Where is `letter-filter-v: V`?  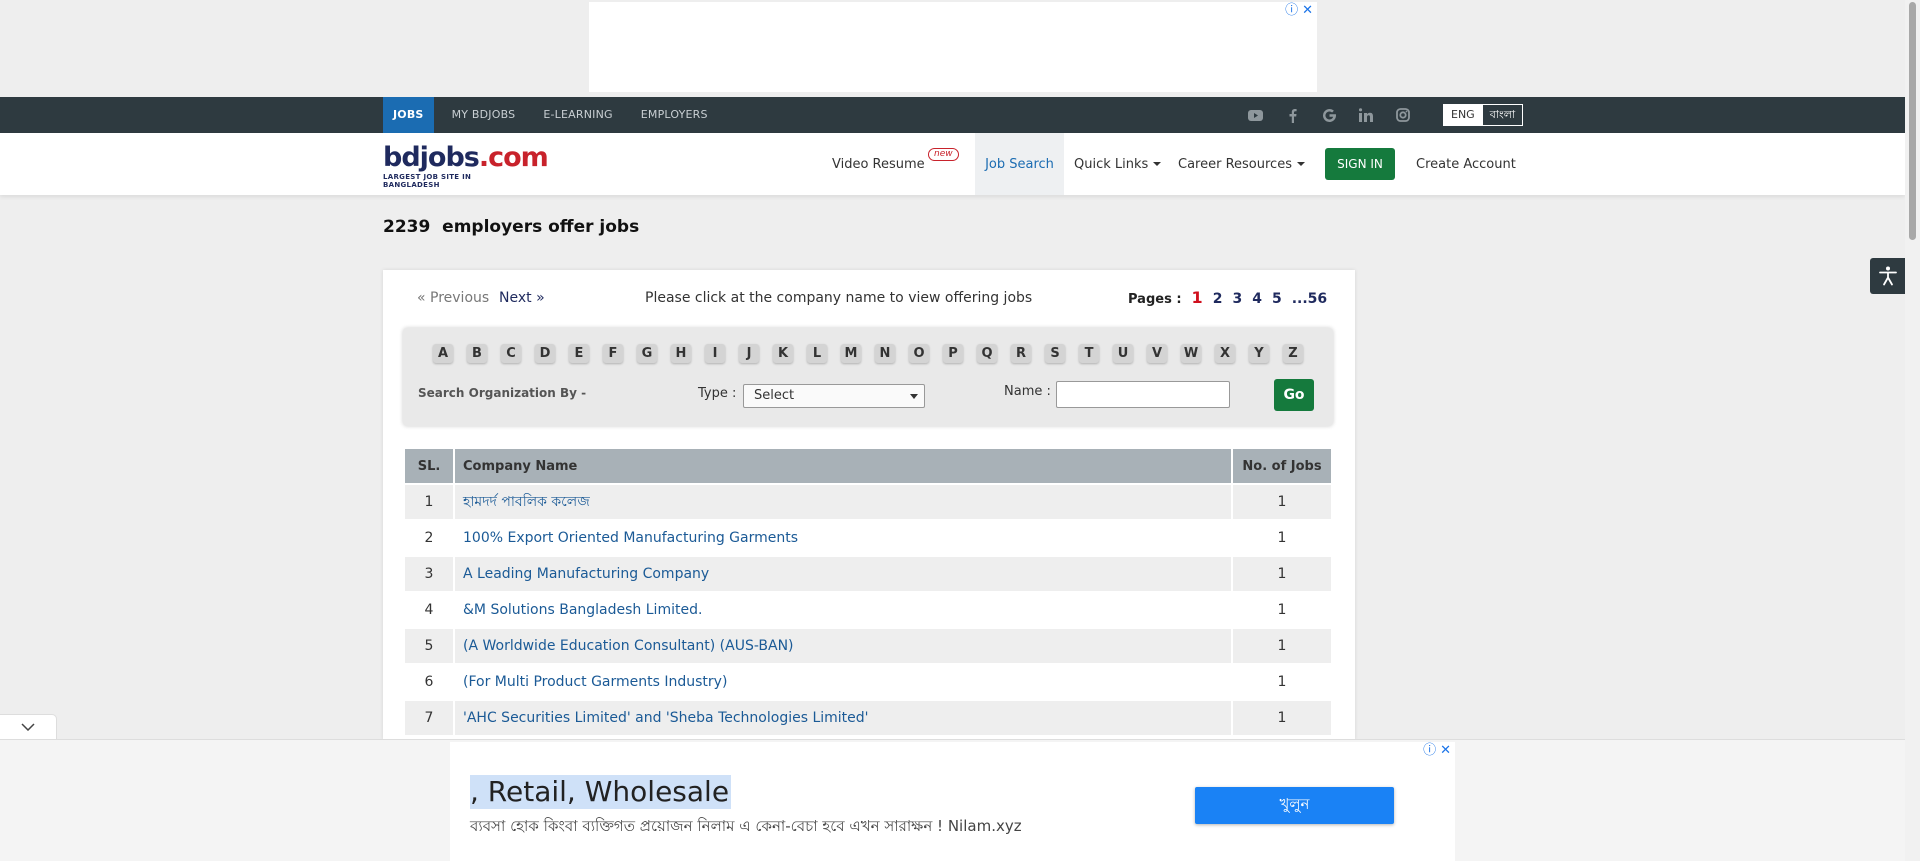 letter-filter-v: V is located at coordinates (1157, 353).